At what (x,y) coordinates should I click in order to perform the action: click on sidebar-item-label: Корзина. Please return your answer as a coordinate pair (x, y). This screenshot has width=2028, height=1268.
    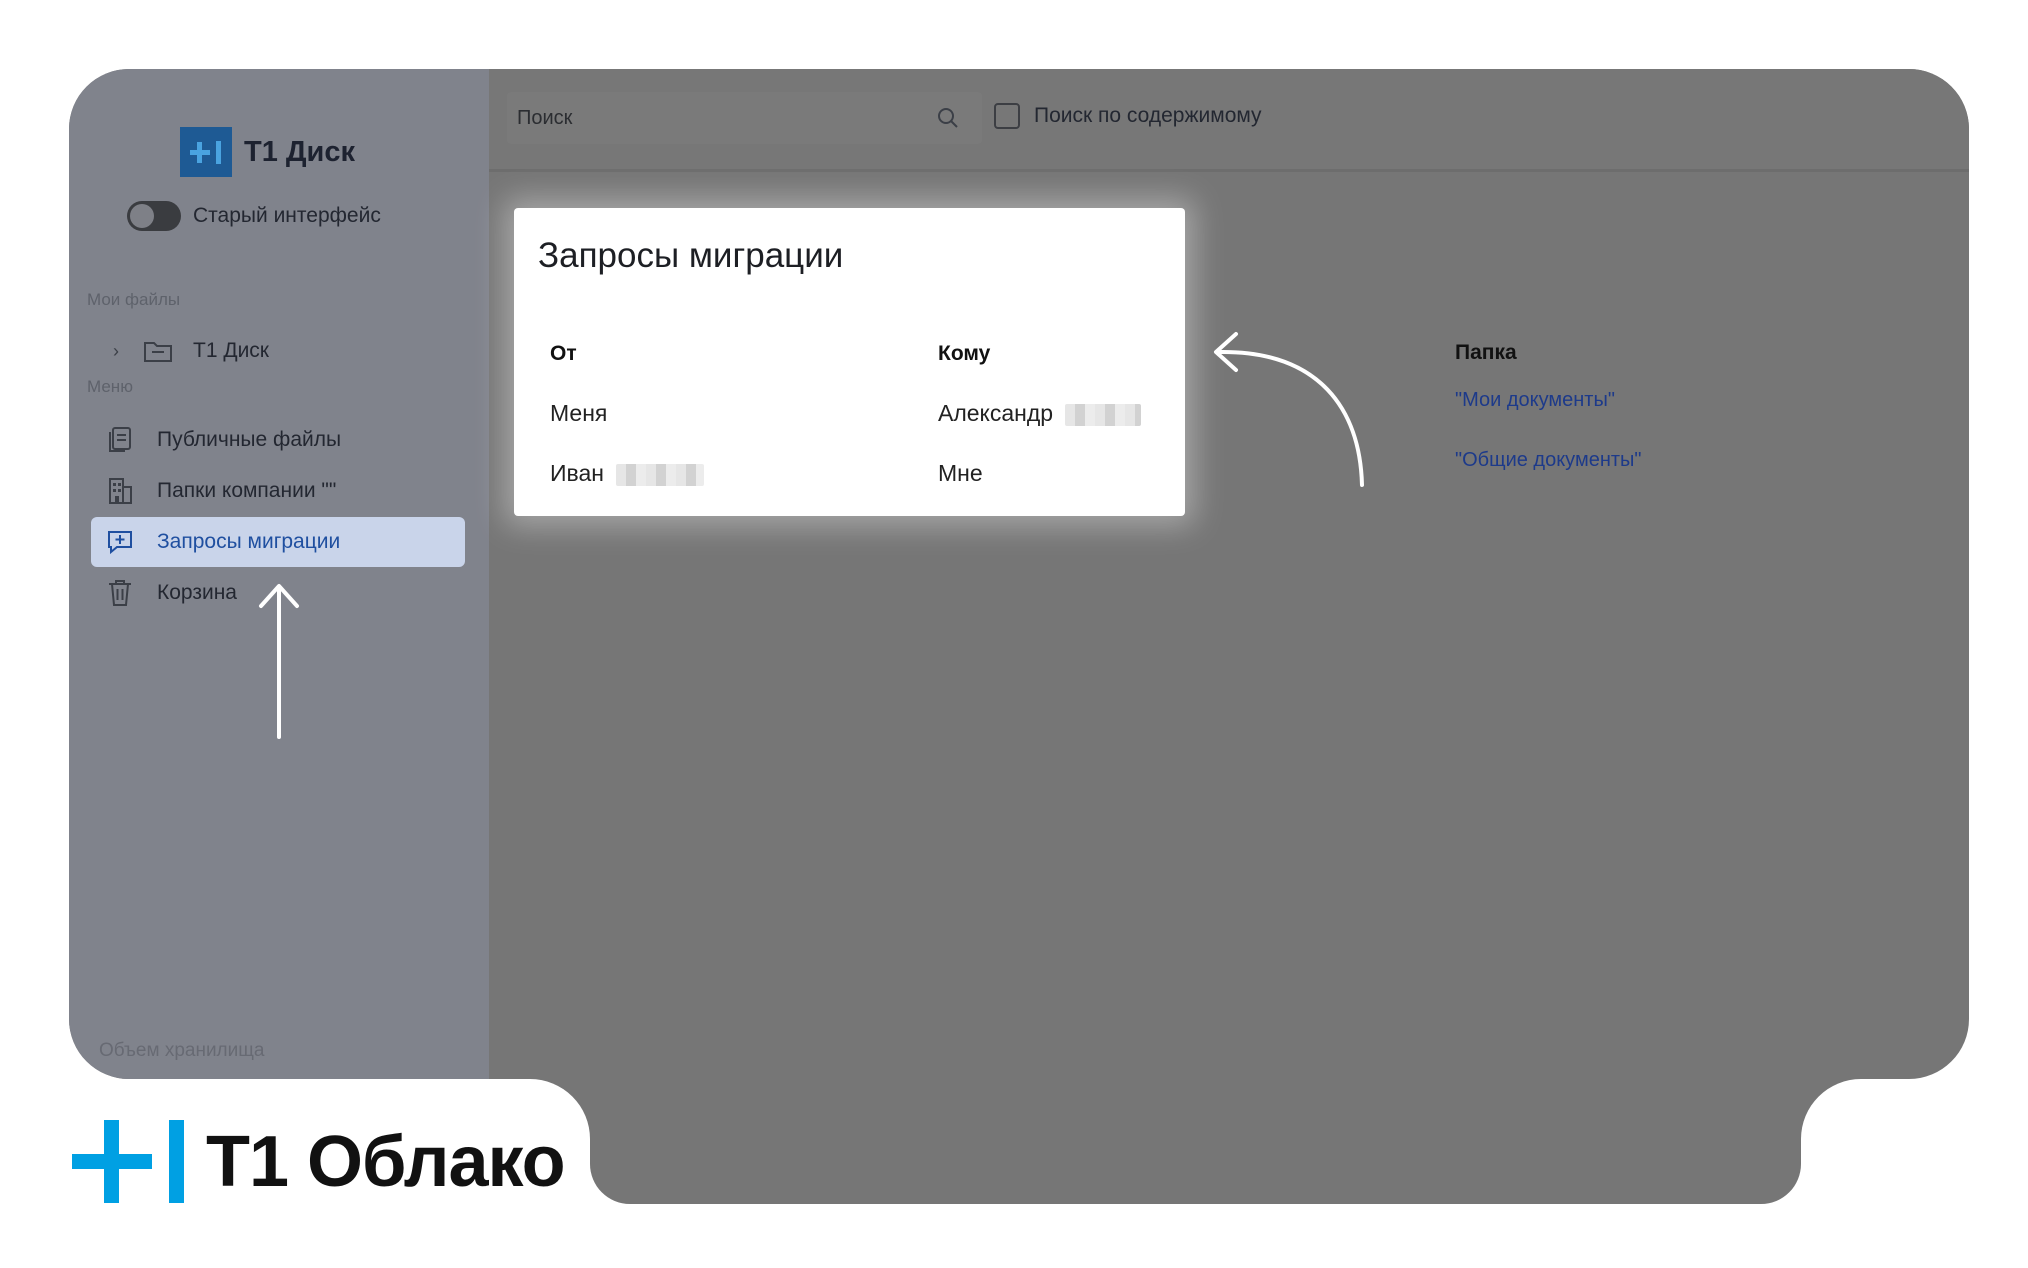
    Looking at the image, I should click on (197, 592).